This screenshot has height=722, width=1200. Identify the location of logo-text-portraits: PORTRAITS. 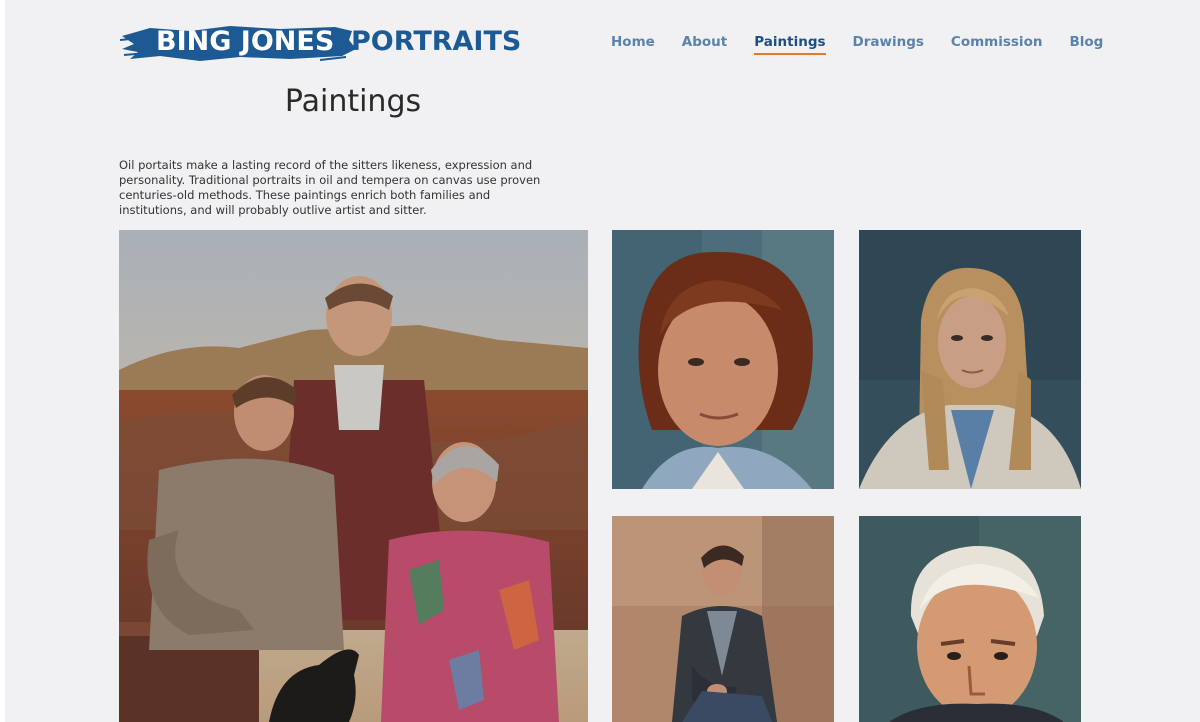
(436, 41).